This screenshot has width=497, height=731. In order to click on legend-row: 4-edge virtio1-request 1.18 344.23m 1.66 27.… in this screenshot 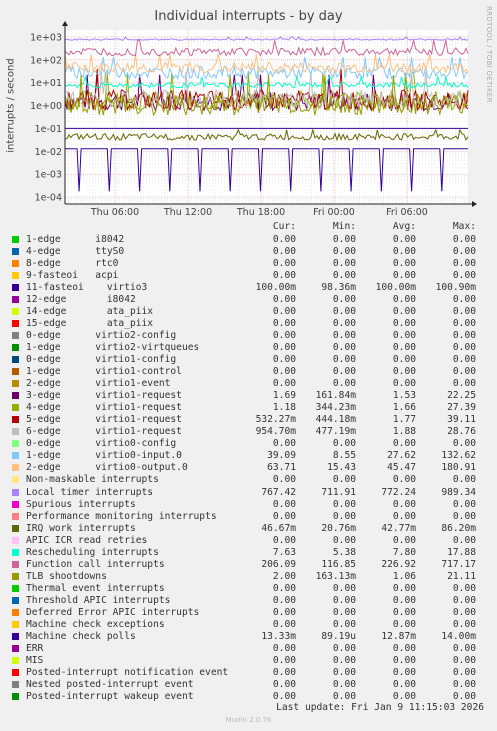, I will do `click(244, 408)`.